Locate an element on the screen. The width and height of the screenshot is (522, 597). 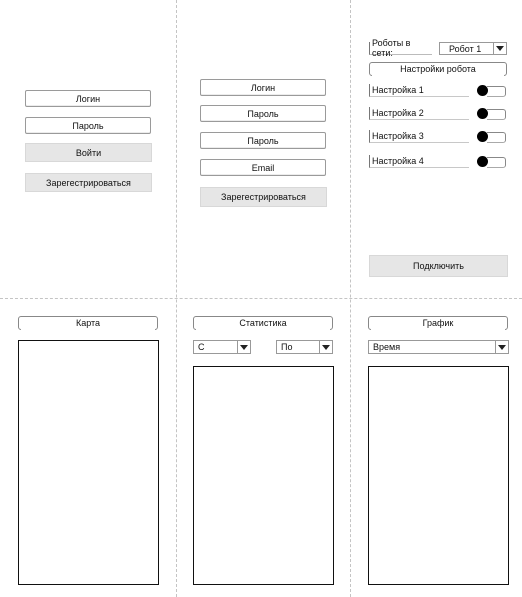
login-button-label: Войти is located at coordinates (88, 152).